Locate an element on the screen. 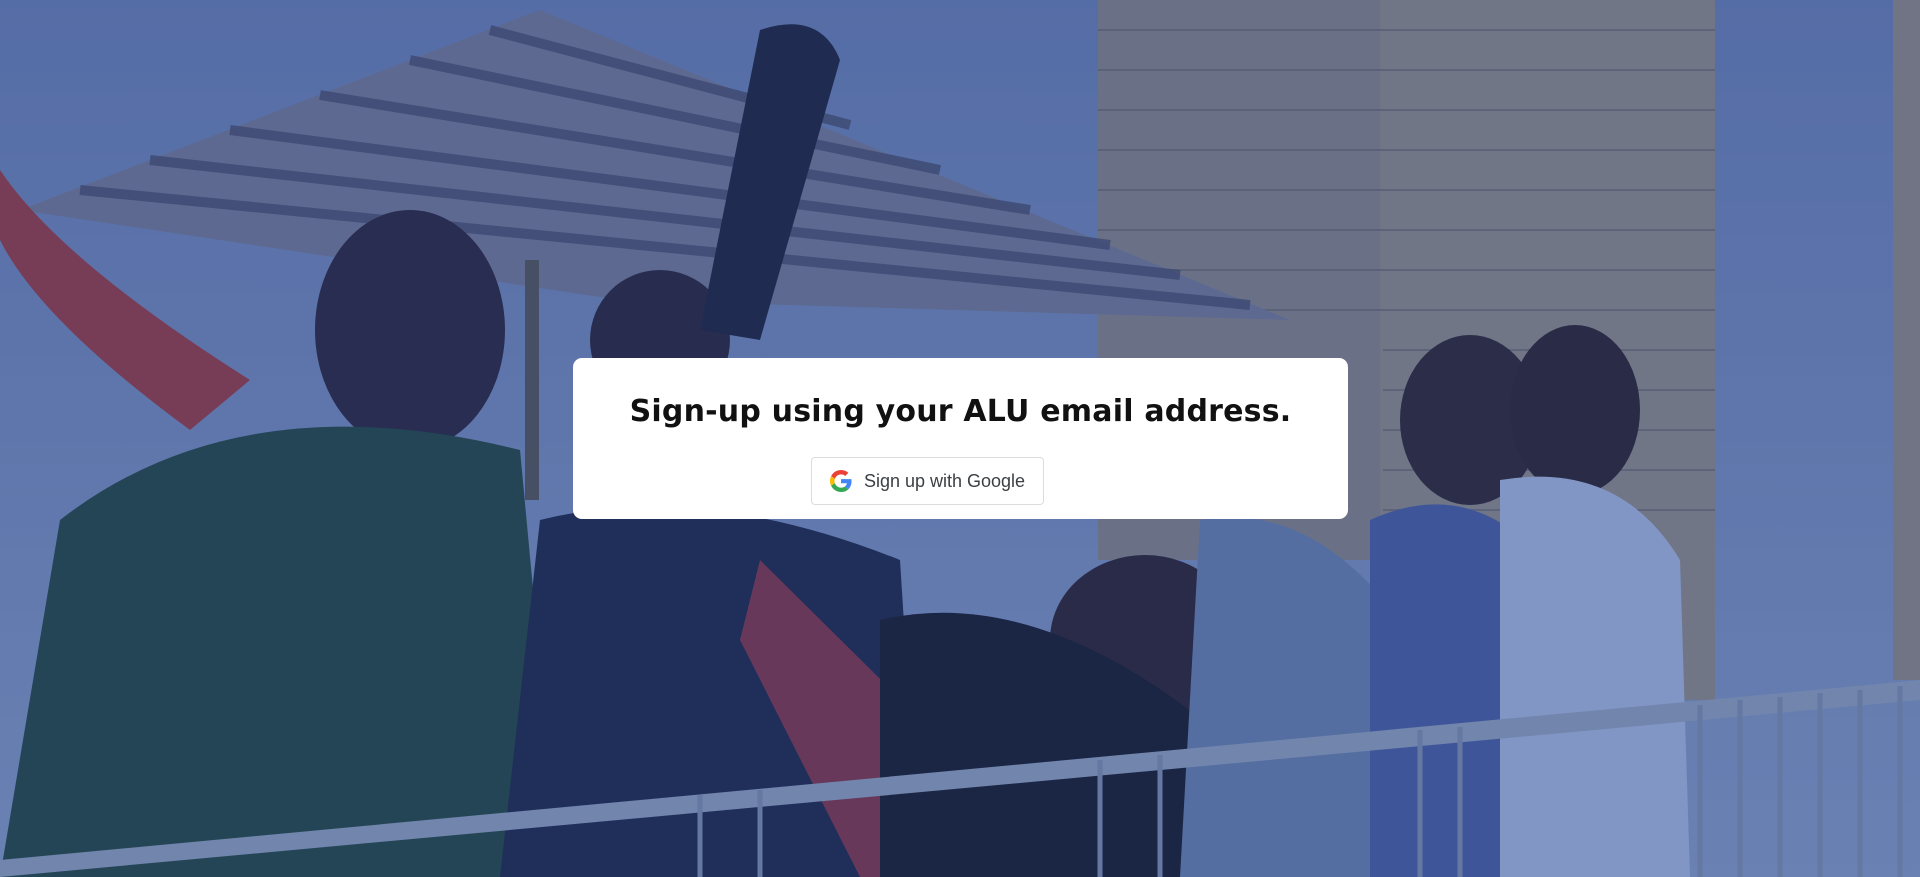  google-g-icon is located at coordinates (840, 481).